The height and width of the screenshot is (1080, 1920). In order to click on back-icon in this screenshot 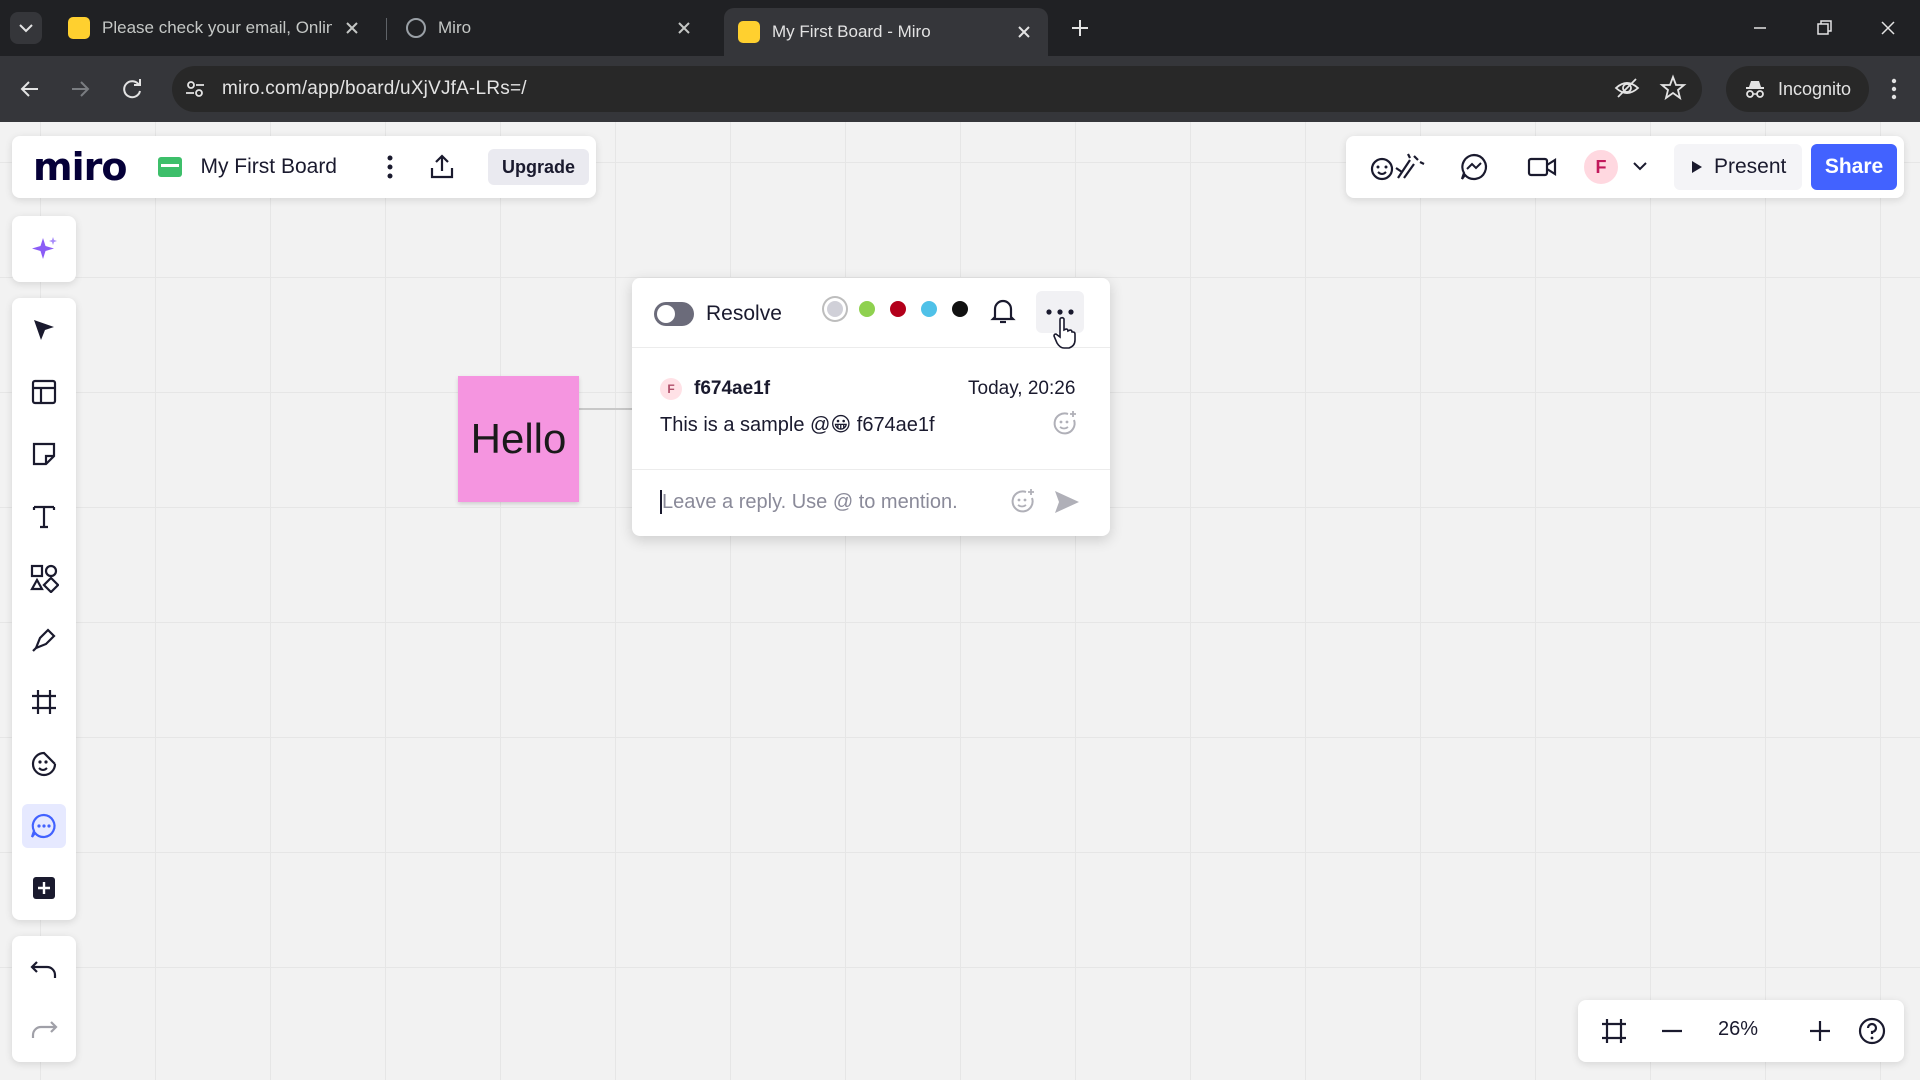, I will do `click(30, 89)`.